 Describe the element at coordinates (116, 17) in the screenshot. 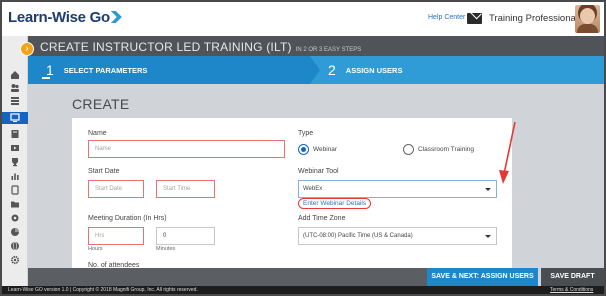

I see `logo-chevron-icon` at that location.